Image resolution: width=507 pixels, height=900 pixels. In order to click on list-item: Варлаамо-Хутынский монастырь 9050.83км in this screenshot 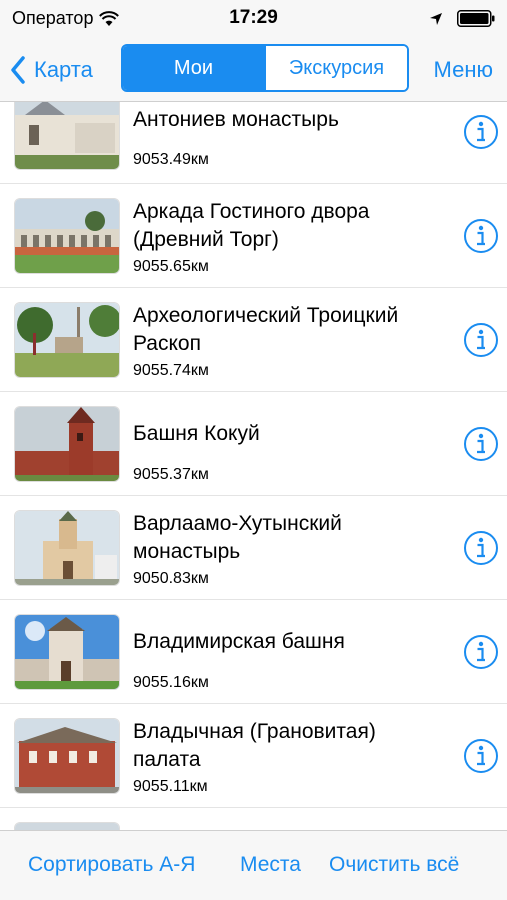, I will do `click(253, 548)`.